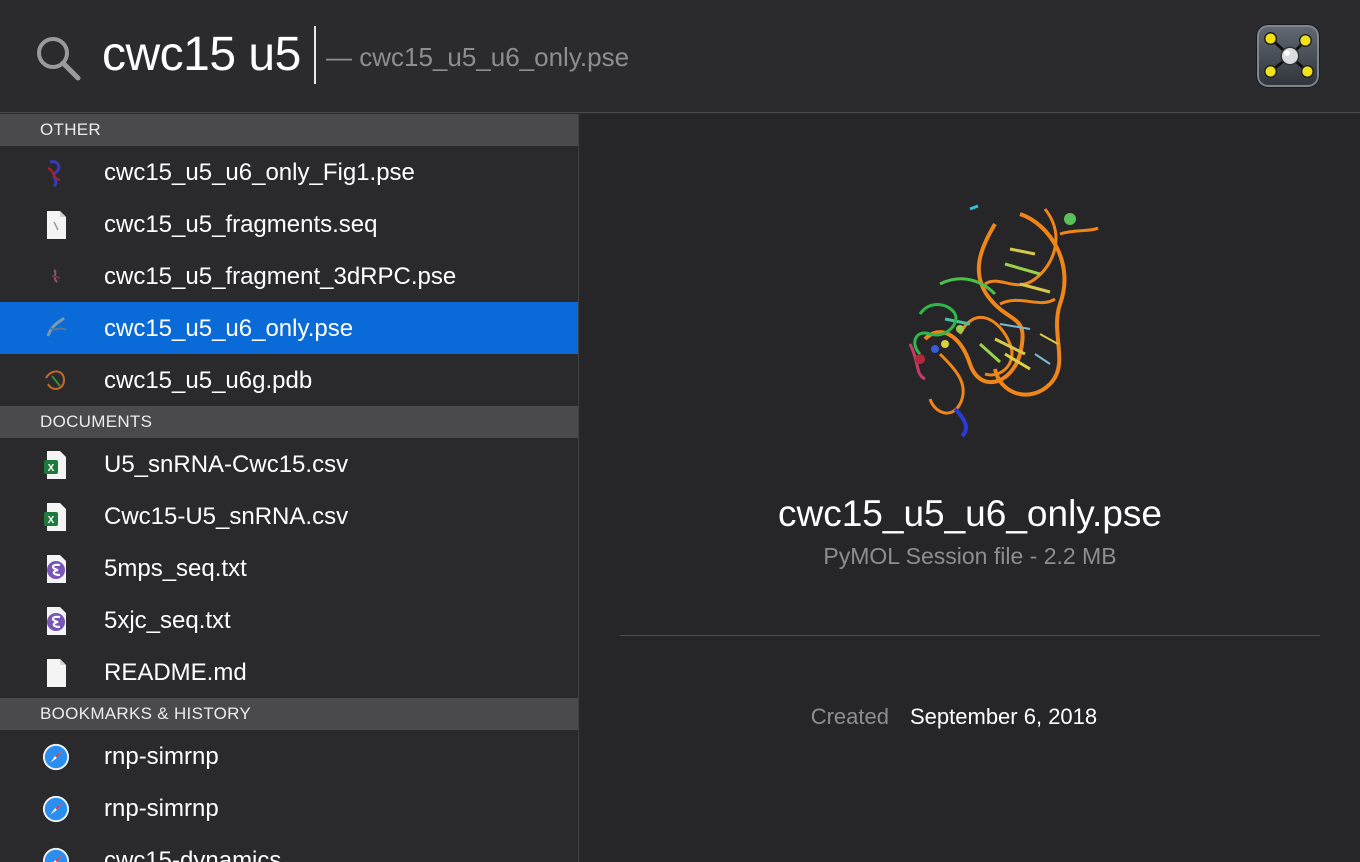  What do you see at coordinates (59, 59) in the screenshot?
I see `search-icon` at bounding box center [59, 59].